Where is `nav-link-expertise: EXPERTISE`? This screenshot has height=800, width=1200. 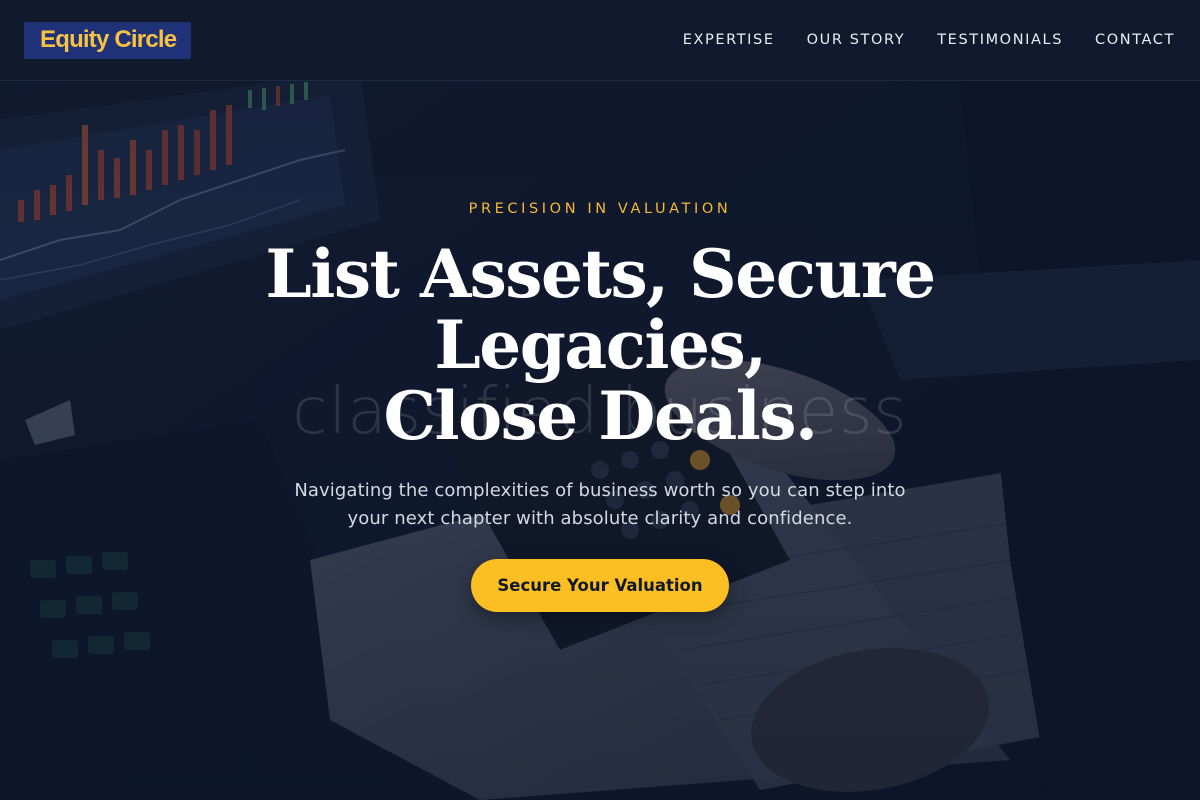 nav-link-expertise: EXPERTISE is located at coordinates (729, 40).